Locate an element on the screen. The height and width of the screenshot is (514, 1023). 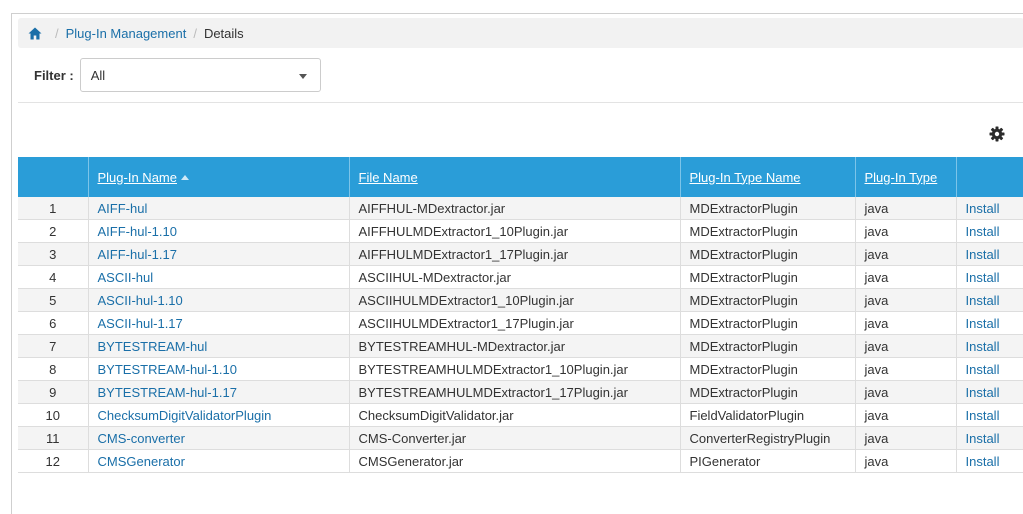
plugin-type-name: FieldValidatorPlugin is located at coordinates (747, 415).